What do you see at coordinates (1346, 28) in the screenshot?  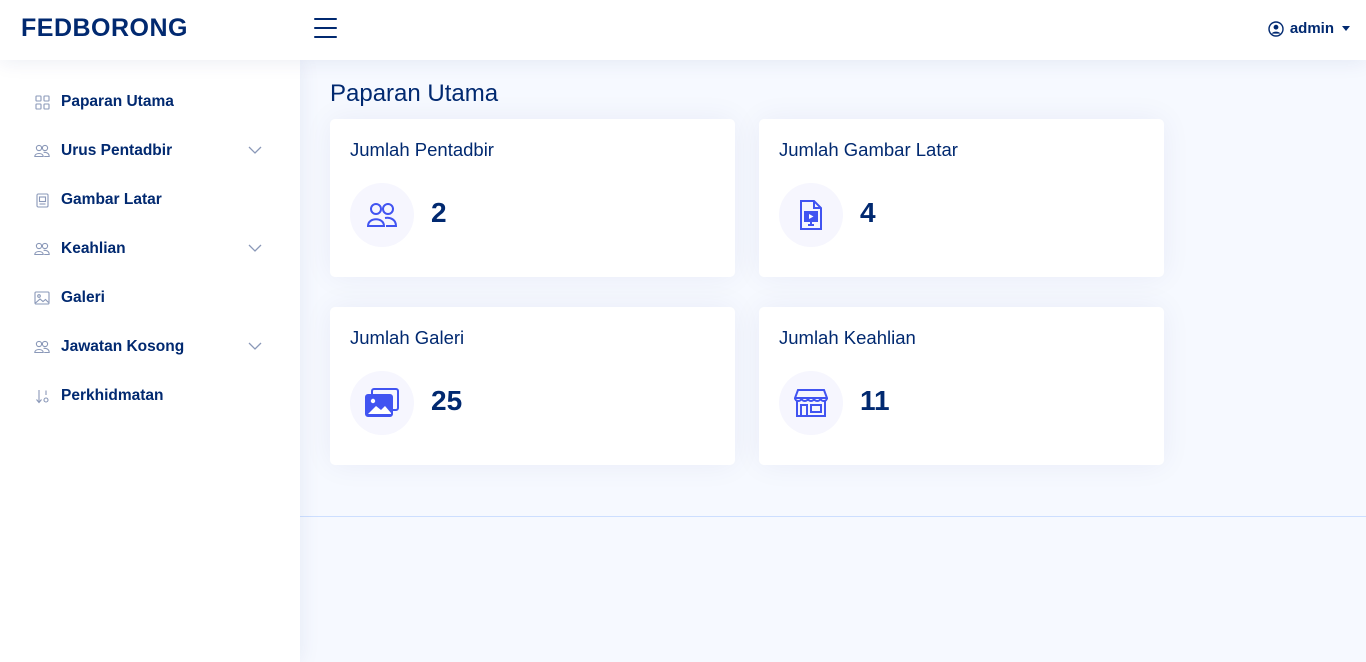 I see `caret-down-icon` at bounding box center [1346, 28].